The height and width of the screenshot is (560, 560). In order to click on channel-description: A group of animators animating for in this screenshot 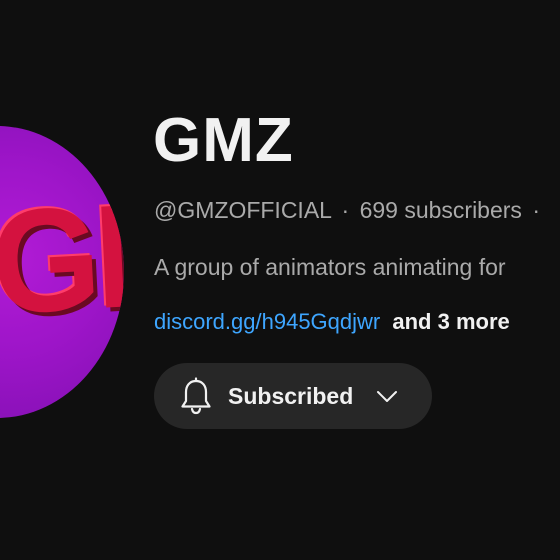, I will do `click(330, 267)`.